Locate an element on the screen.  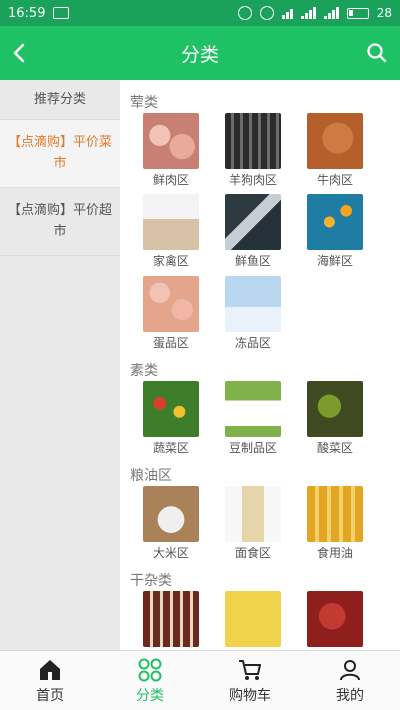
tile-label: 食用油 is located at coordinates (334, 553).